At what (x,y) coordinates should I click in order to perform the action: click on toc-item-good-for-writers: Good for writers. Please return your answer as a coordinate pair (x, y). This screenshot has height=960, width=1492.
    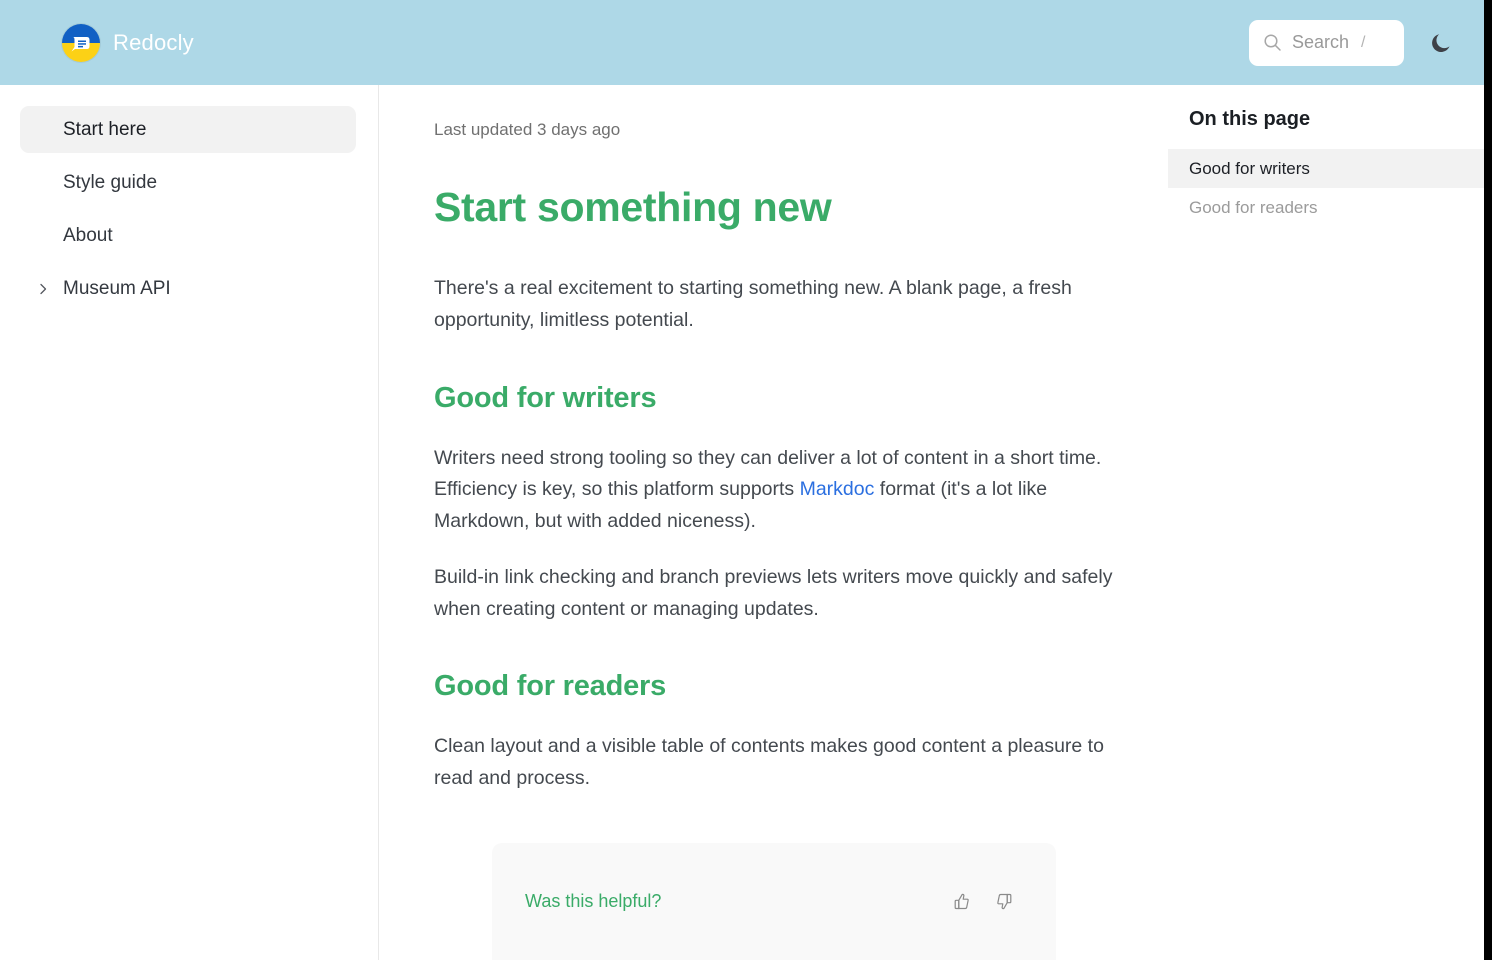
    Looking at the image, I should click on (1326, 168).